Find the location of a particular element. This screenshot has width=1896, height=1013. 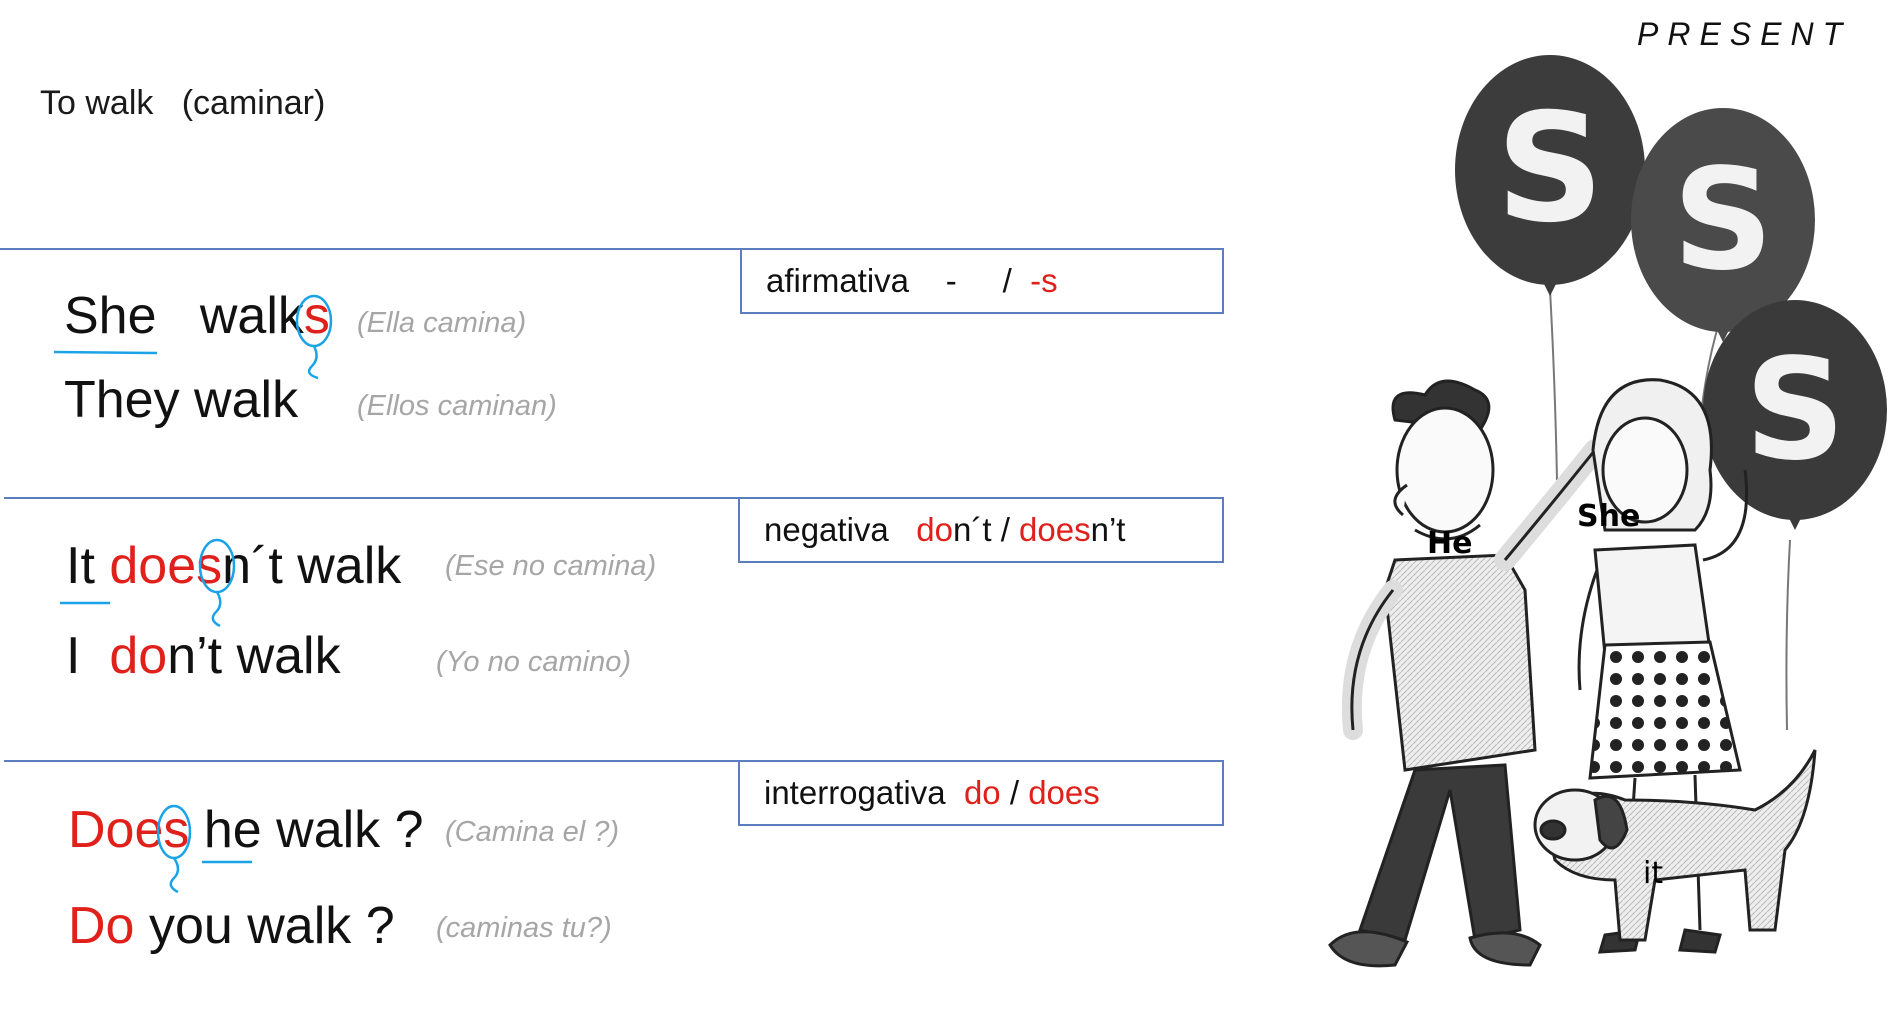

title-translation: (caminar) is located at coordinates (253, 103).